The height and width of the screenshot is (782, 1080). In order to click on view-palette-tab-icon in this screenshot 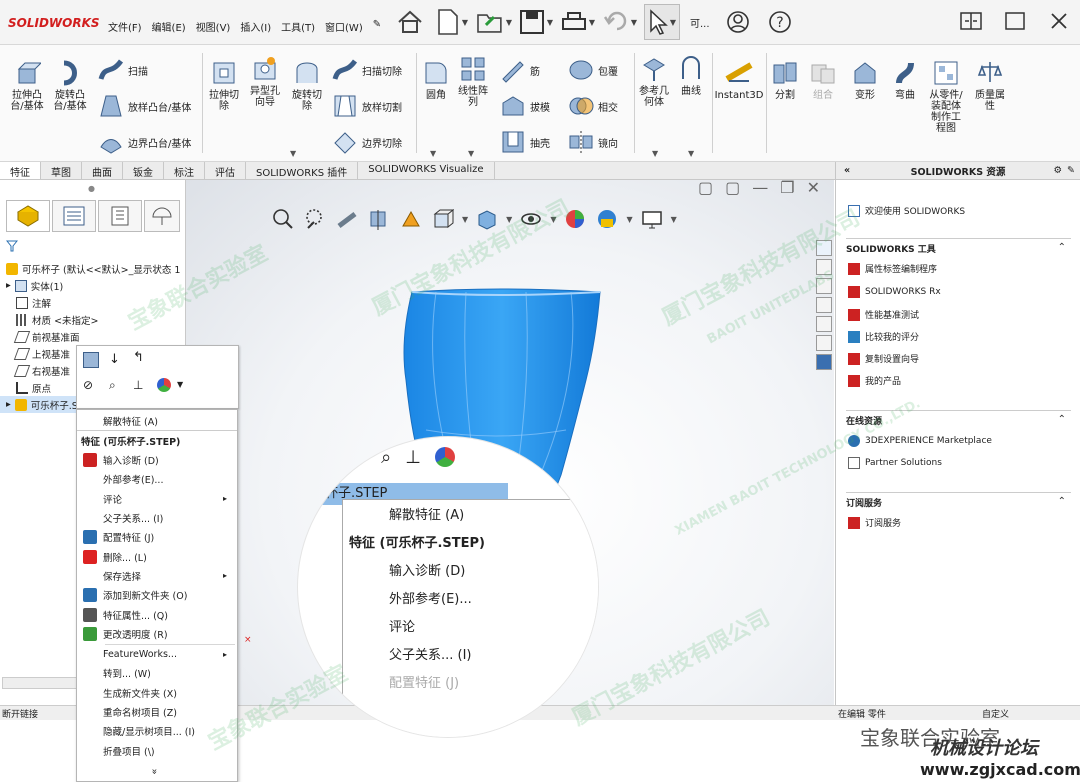, I will do `click(824, 305)`.